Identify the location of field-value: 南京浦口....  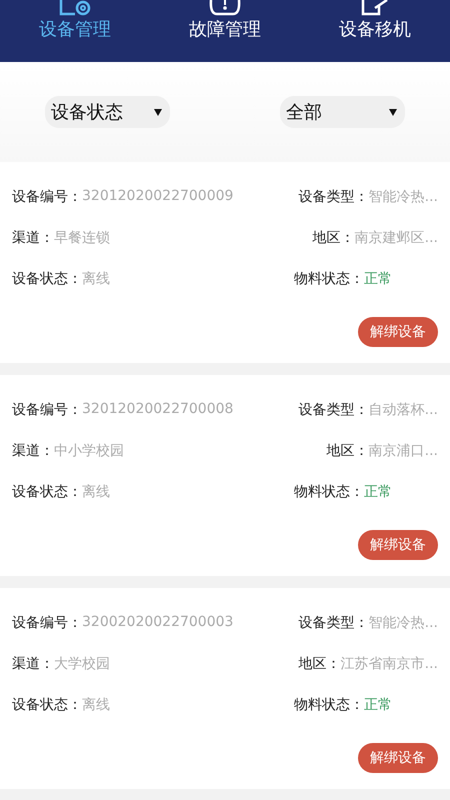
(403, 451).